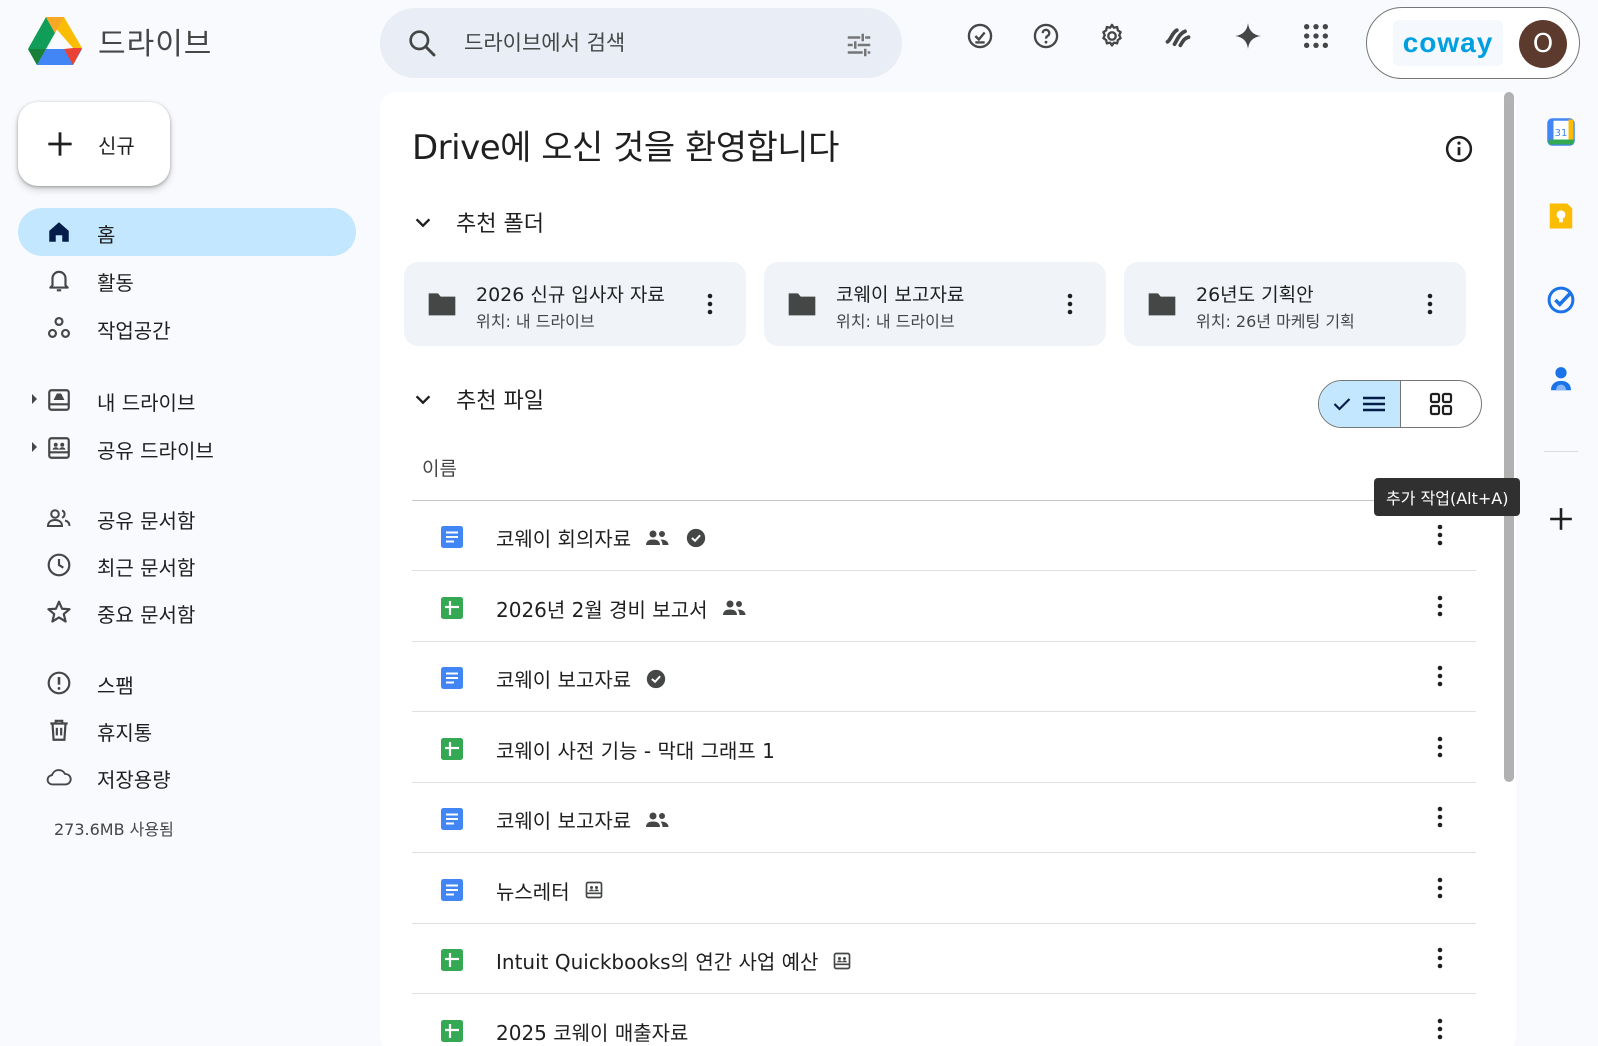  I want to click on file-row: 2026년 2월 경비 보고서, so click(944, 607).